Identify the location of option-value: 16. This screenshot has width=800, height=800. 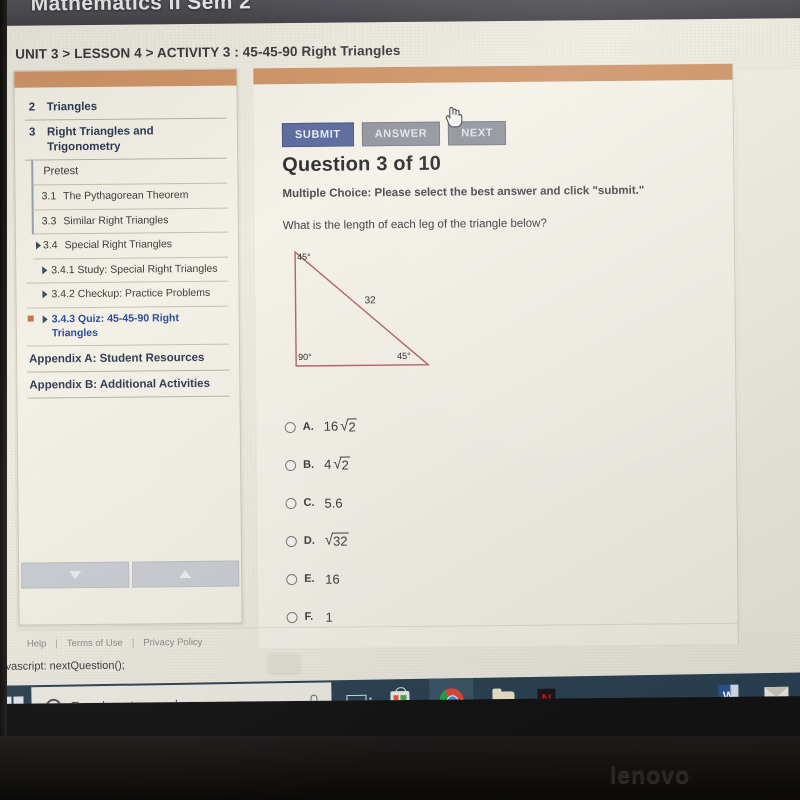
(332, 579).